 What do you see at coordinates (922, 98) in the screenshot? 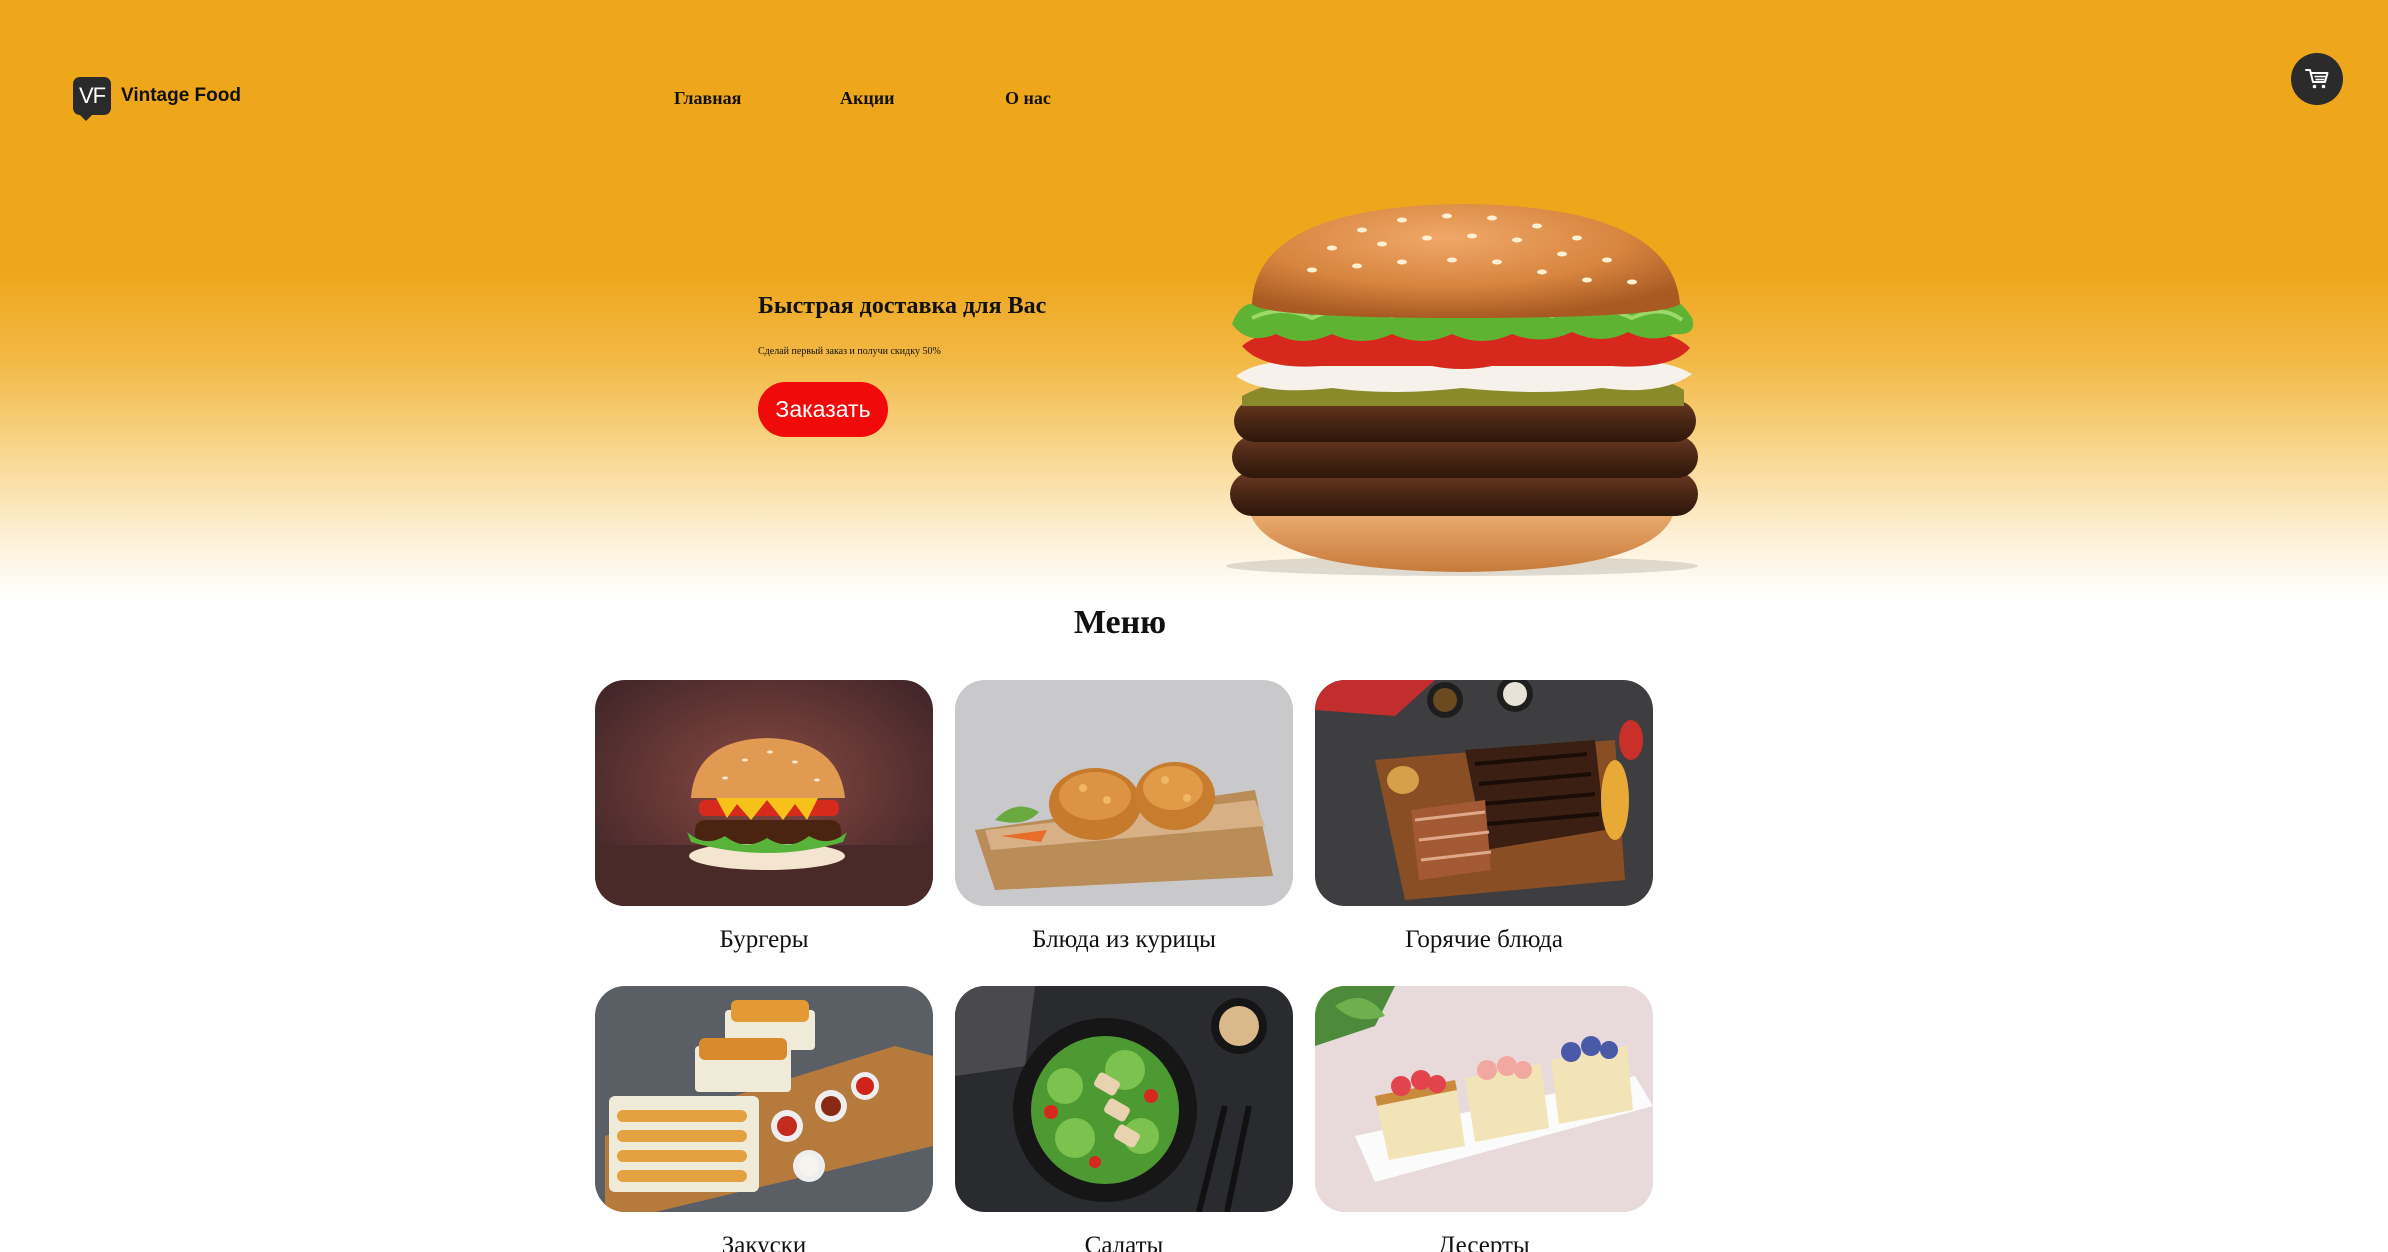
I see `nav-link-promotions: Акции` at bounding box center [922, 98].